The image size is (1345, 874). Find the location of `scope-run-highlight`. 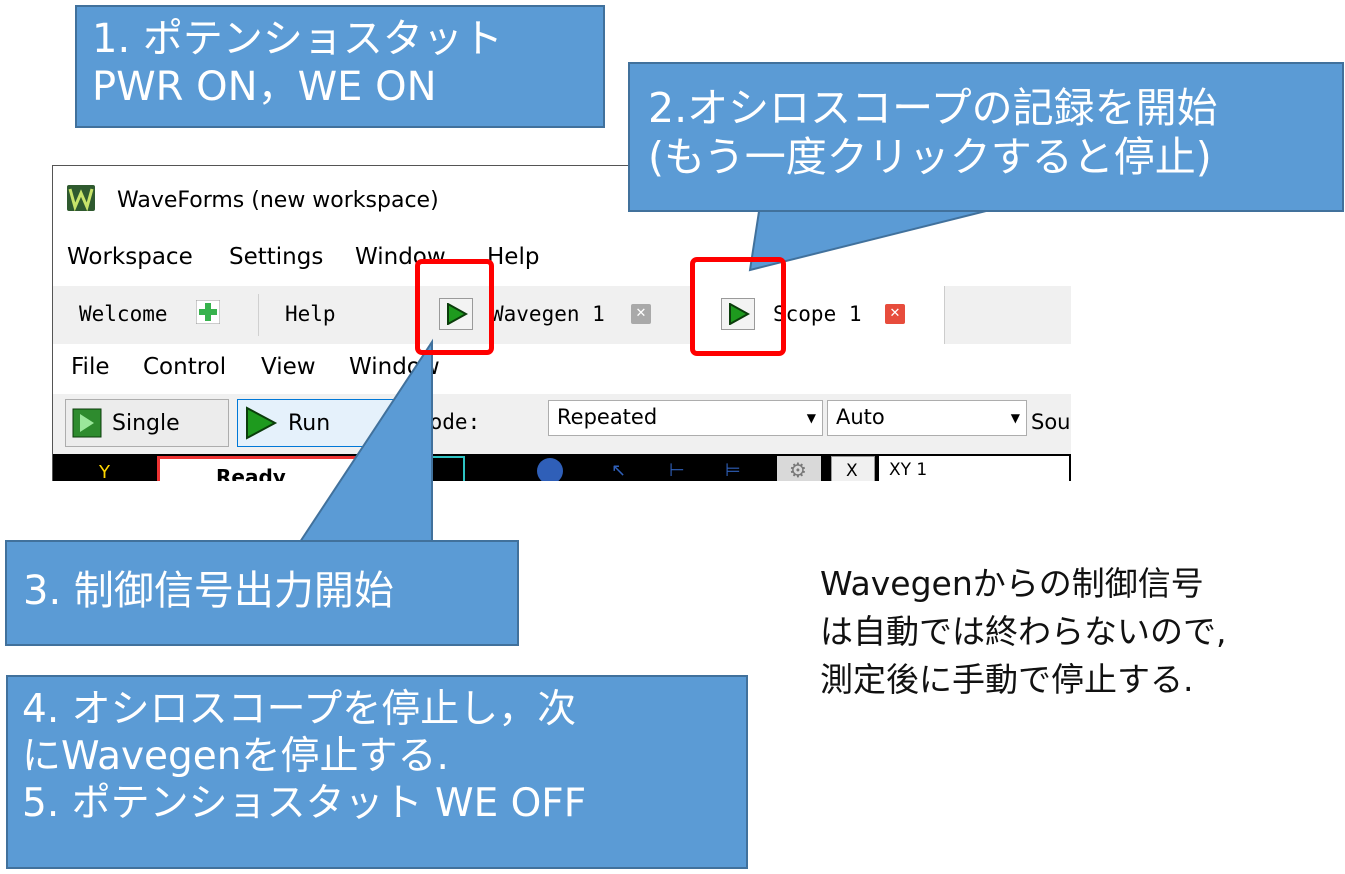

scope-run-highlight is located at coordinates (738, 306).